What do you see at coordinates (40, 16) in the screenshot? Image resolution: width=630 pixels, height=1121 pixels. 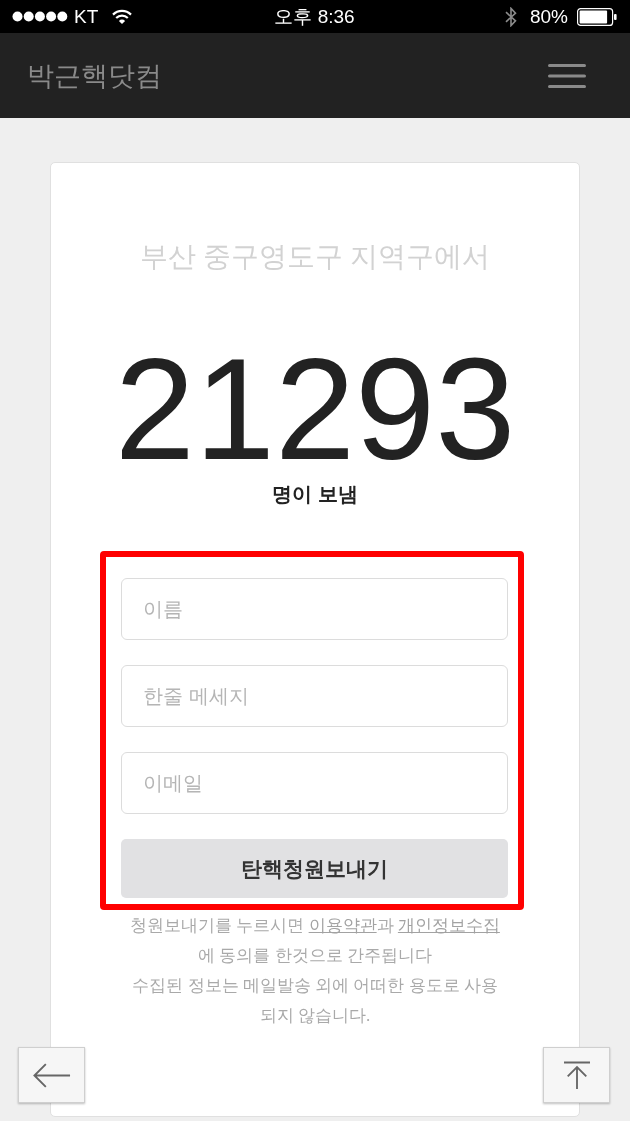 I see `signal-icon` at bounding box center [40, 16].